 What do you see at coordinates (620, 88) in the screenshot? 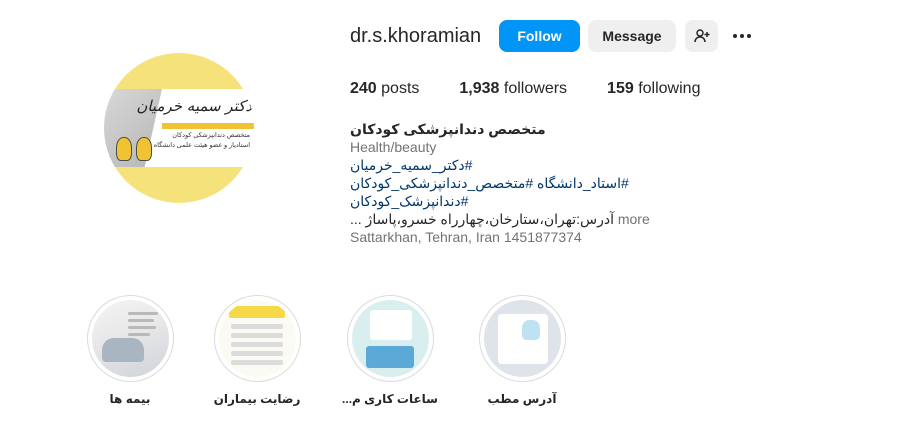
I see `following-count: 159` at bounding box center [620, 88].